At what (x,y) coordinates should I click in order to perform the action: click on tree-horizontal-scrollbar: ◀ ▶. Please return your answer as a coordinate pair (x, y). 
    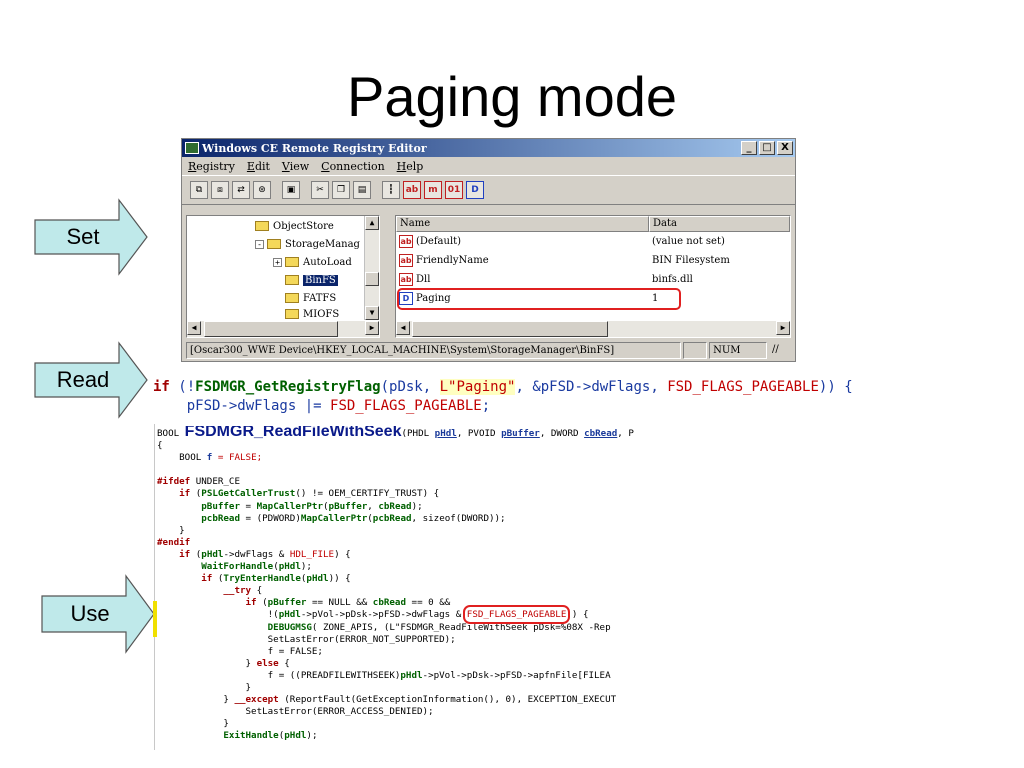
    Looking at the image, I should click on (283, 329).